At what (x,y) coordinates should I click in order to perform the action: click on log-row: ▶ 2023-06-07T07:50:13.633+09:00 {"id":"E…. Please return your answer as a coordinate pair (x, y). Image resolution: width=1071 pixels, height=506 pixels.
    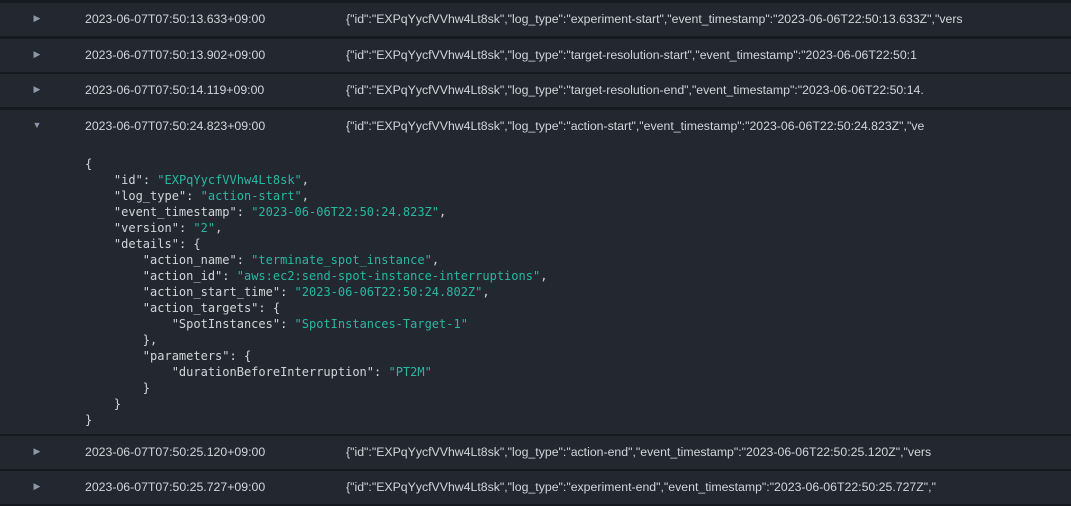
    Looking at the image, I should click on (535, 19).